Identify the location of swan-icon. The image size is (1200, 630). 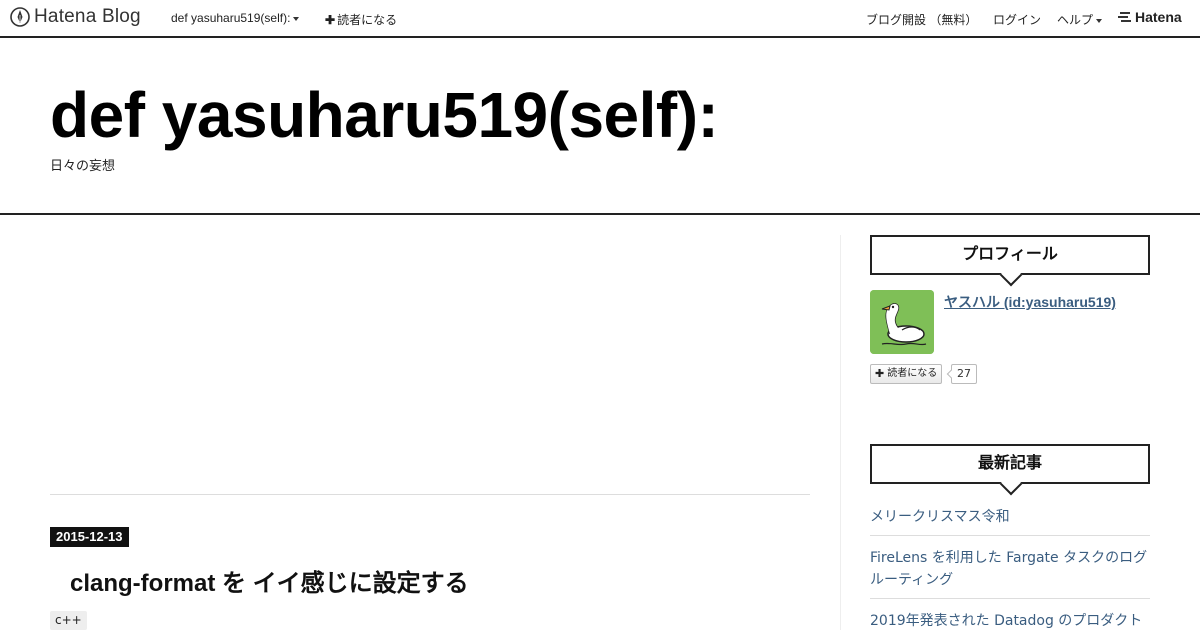
(902, 322).